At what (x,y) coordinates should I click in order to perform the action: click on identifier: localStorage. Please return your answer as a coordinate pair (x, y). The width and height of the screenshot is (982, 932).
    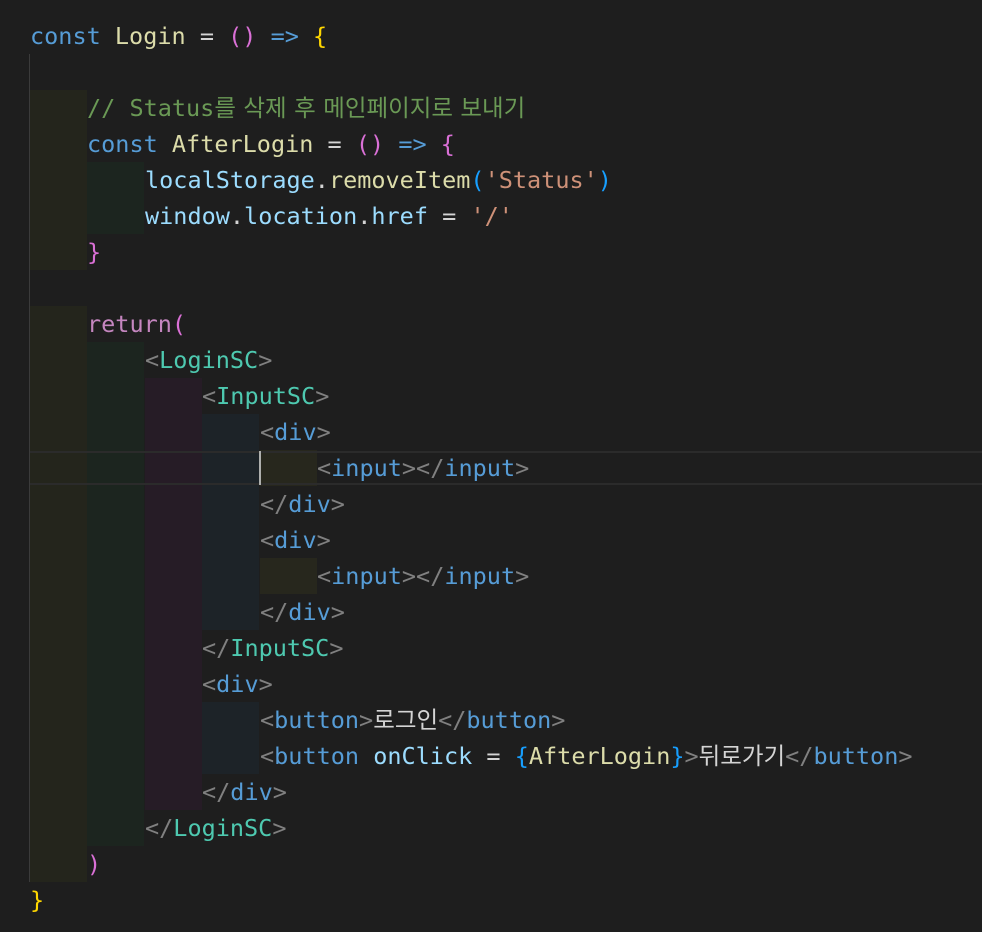
    Looking at the image, I should click on (230, 180).